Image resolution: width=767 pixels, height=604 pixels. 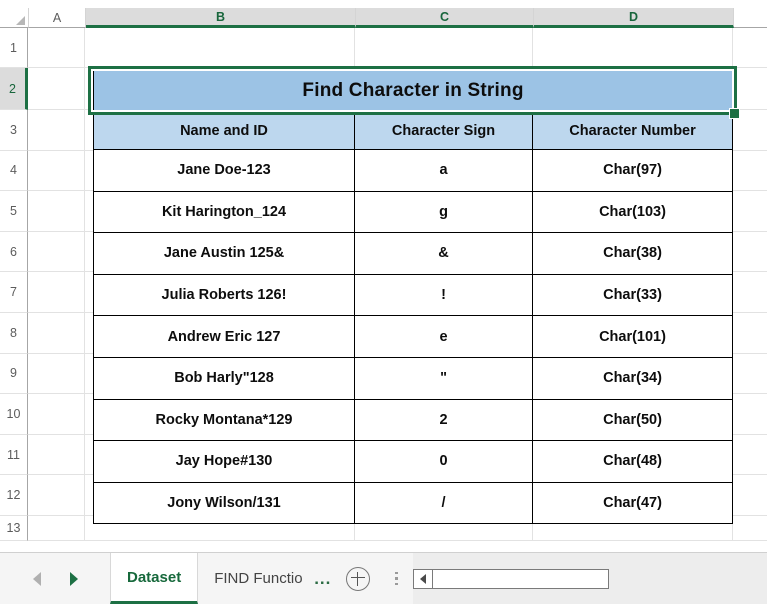 What do you see at coordinates (224, 378) in the screenshot?
I see `cell-name-and-id: Bob Harly"128` at bounding box center [224, 378].